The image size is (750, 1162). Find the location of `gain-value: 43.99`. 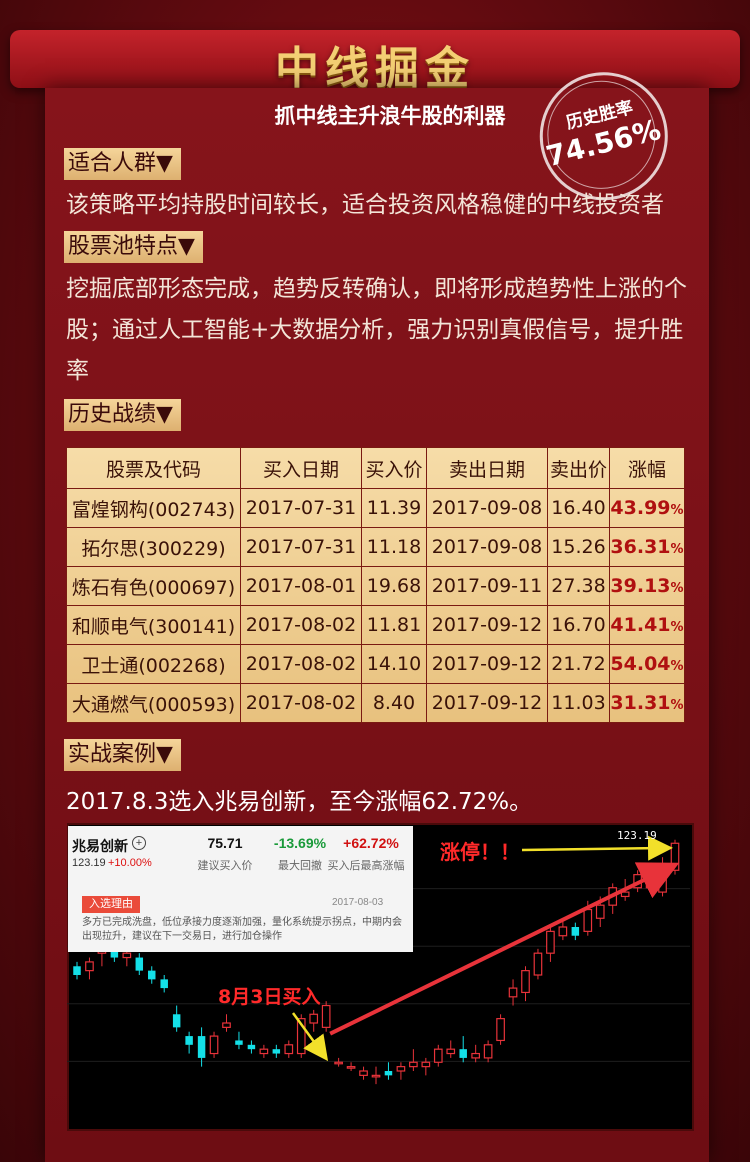

gain-value: 43.99 is located at coordinates (640, 508).